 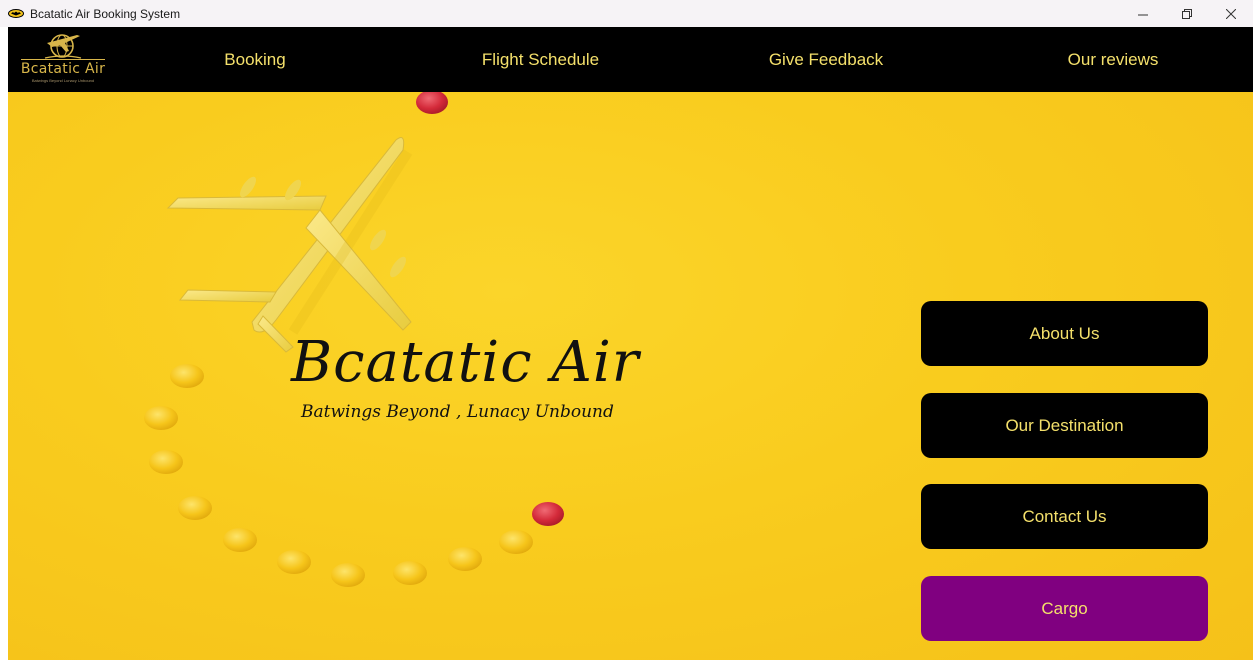 What do you see at coordinates (289, 245) in the screenshot?
I see `toy-plane-icon` at bounding box center [289, 245].